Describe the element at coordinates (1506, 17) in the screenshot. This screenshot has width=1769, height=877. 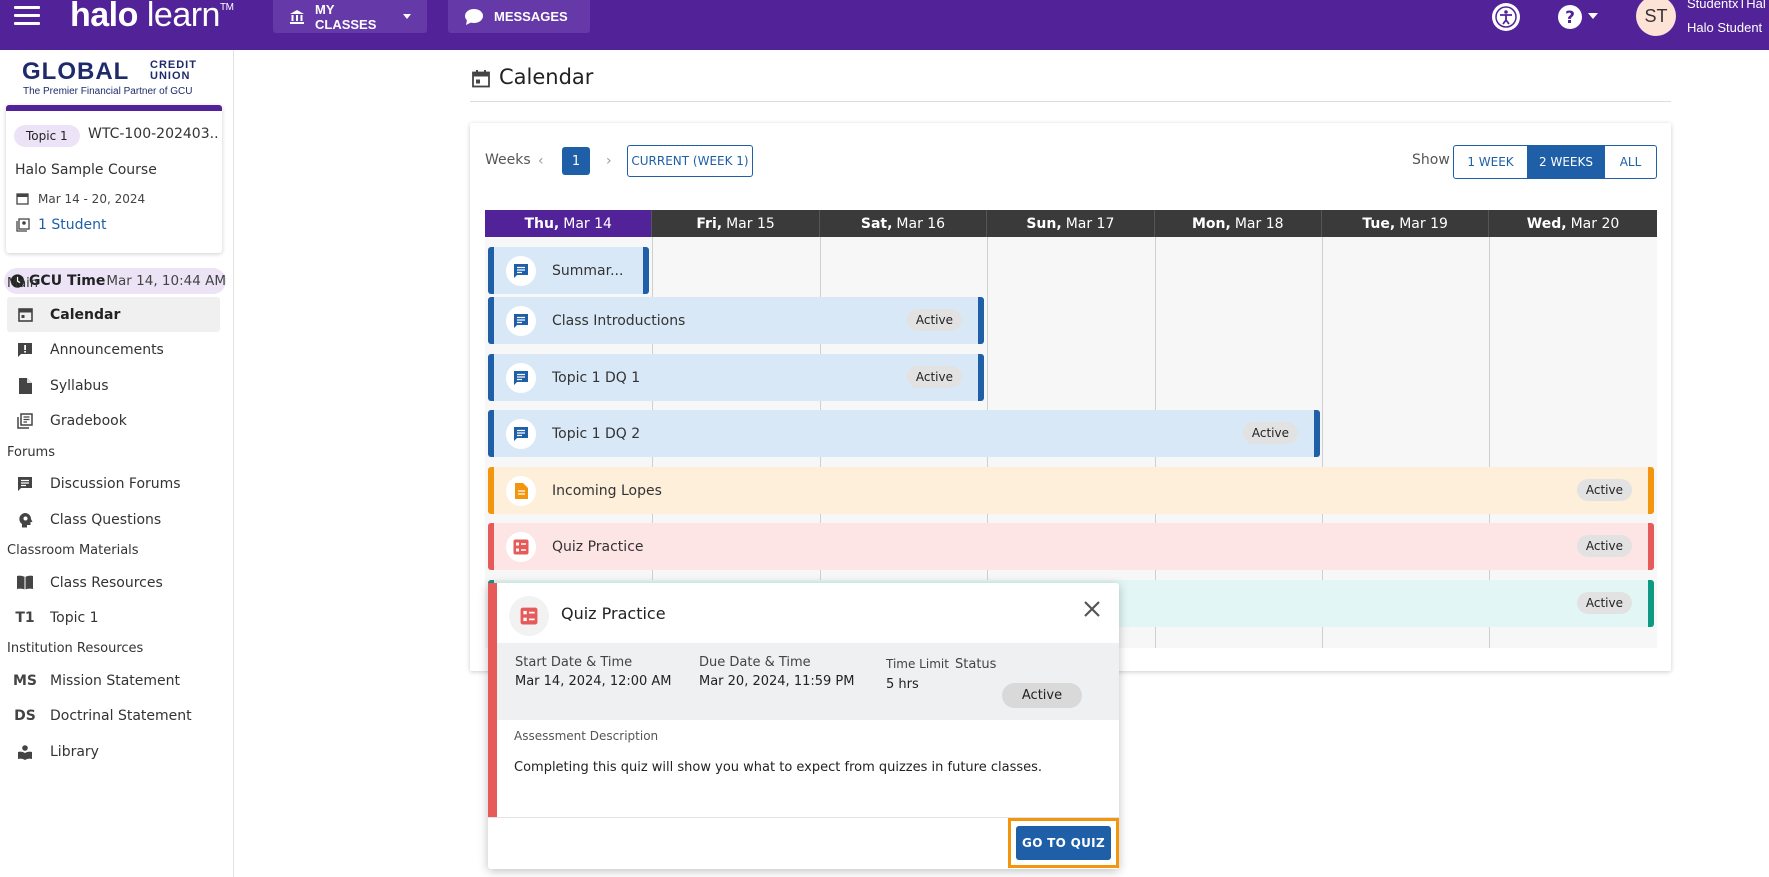
I see `accessibility-icon` at that location.